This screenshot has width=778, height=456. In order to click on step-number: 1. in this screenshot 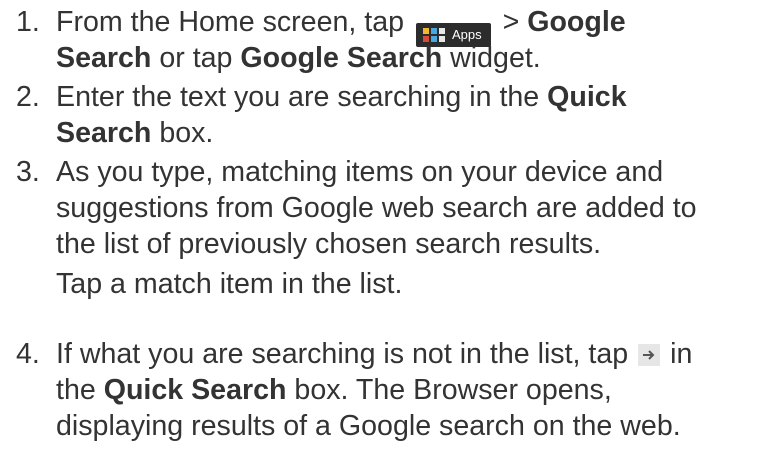, I will do `click(28, 22)`.